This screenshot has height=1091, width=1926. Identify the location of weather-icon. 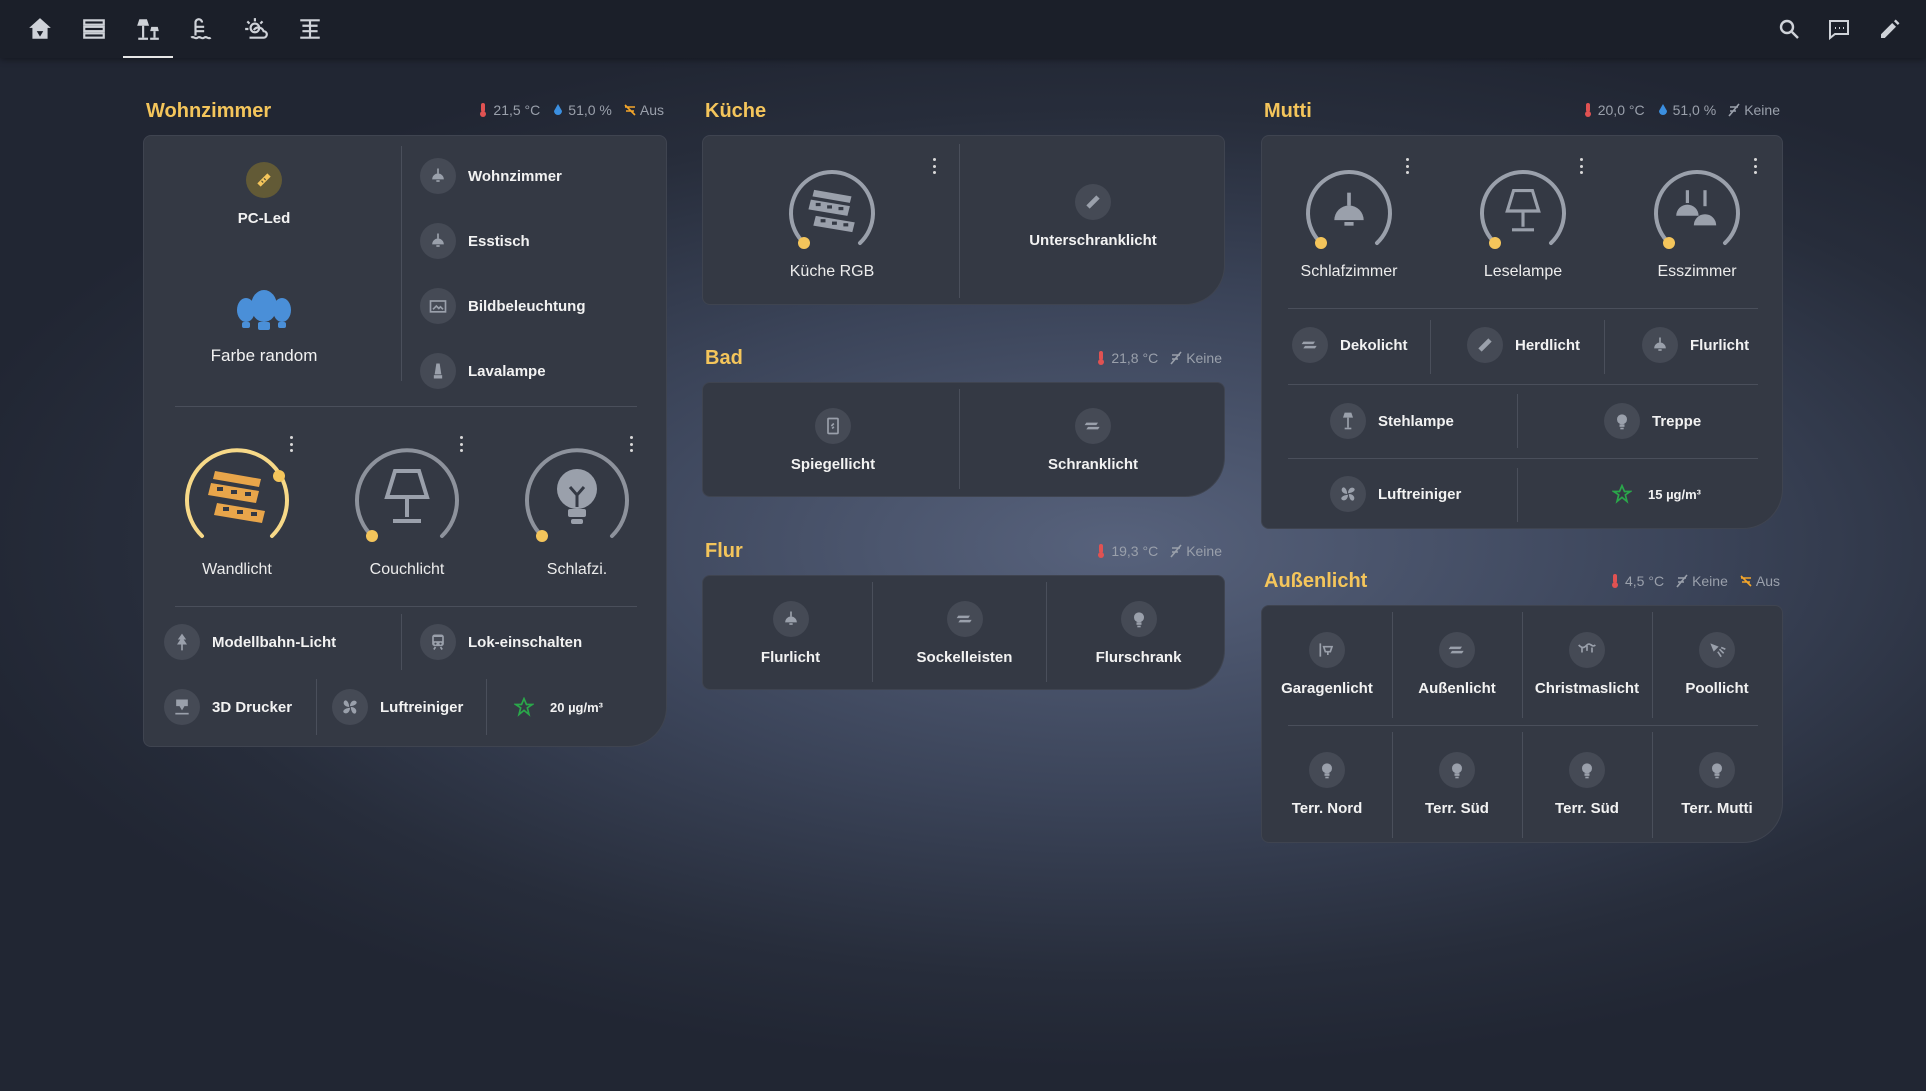
(256, 28).